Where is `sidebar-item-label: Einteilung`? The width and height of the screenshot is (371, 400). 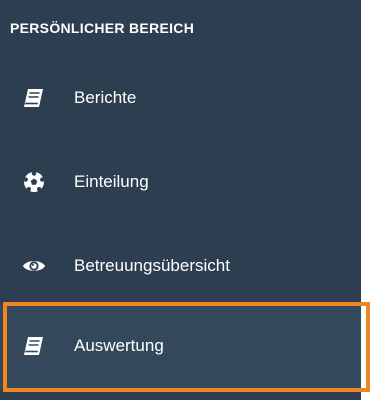
sidebar-item-label: Einteilung is located at coordinates (111, 181).